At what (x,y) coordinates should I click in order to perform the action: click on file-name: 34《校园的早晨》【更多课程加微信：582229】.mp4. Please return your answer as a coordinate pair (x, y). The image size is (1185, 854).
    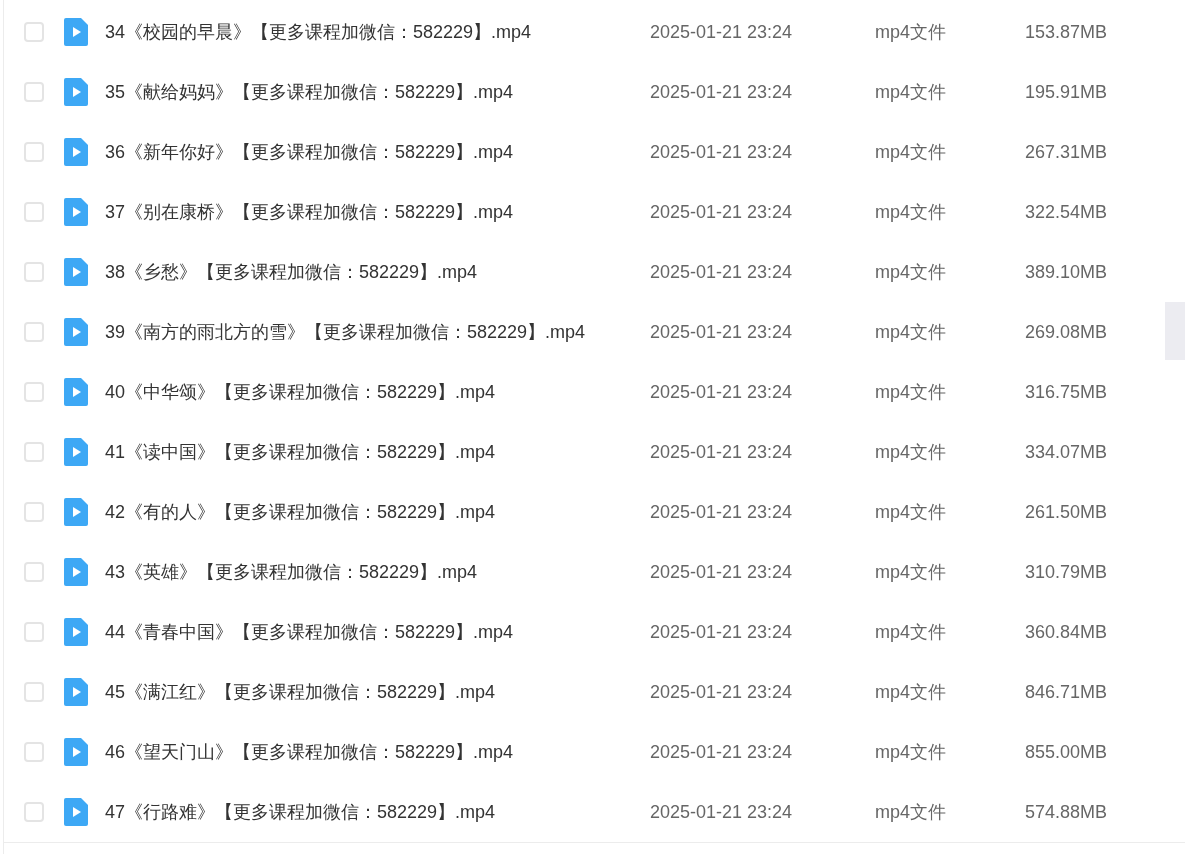
    Looking at the image, I should click on (377, 32).